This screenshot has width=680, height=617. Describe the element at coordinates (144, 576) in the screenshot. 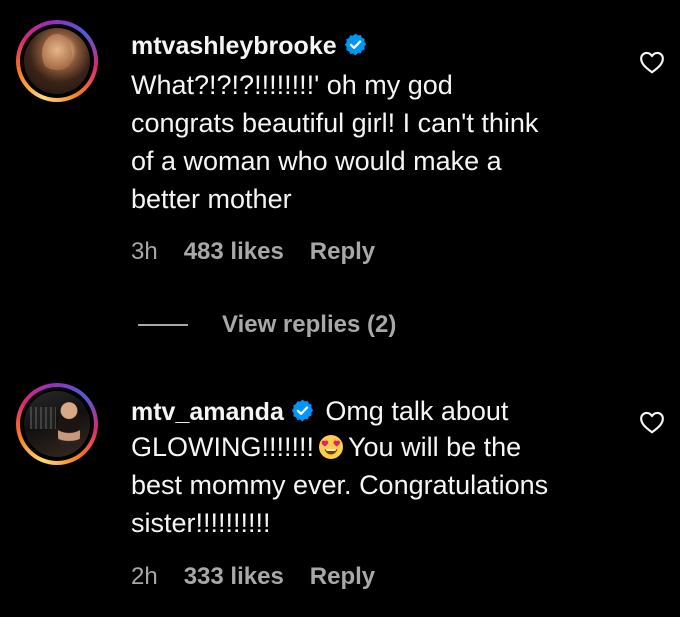

I see `comment-time: 2h` at that location.